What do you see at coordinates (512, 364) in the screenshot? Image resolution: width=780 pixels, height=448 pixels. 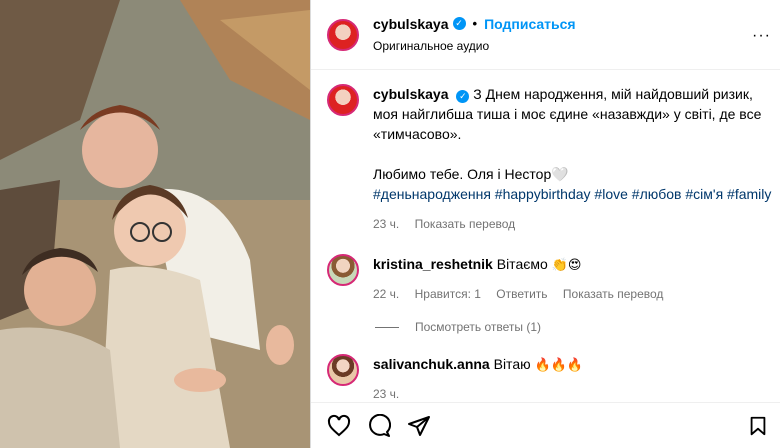 I see `comment-text: Вітаю` at bounding box center [512, 364].